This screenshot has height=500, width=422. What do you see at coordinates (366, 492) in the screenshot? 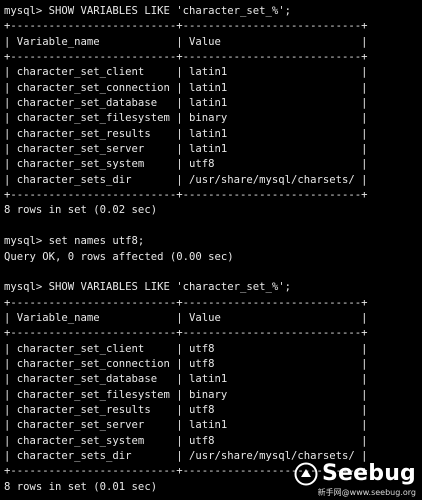
I see `watermark-site: 新手网@www.seebug.org` at bounding box center [366, 492].